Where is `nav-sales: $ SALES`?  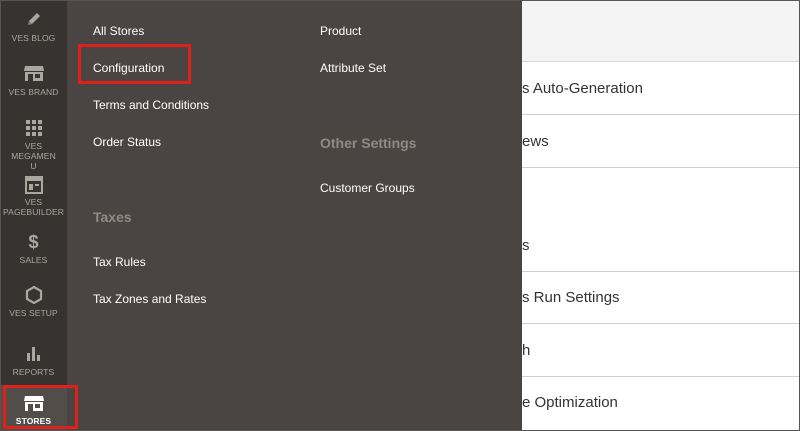
nav-sales: $ SALES is located at coordinates (33, 248).